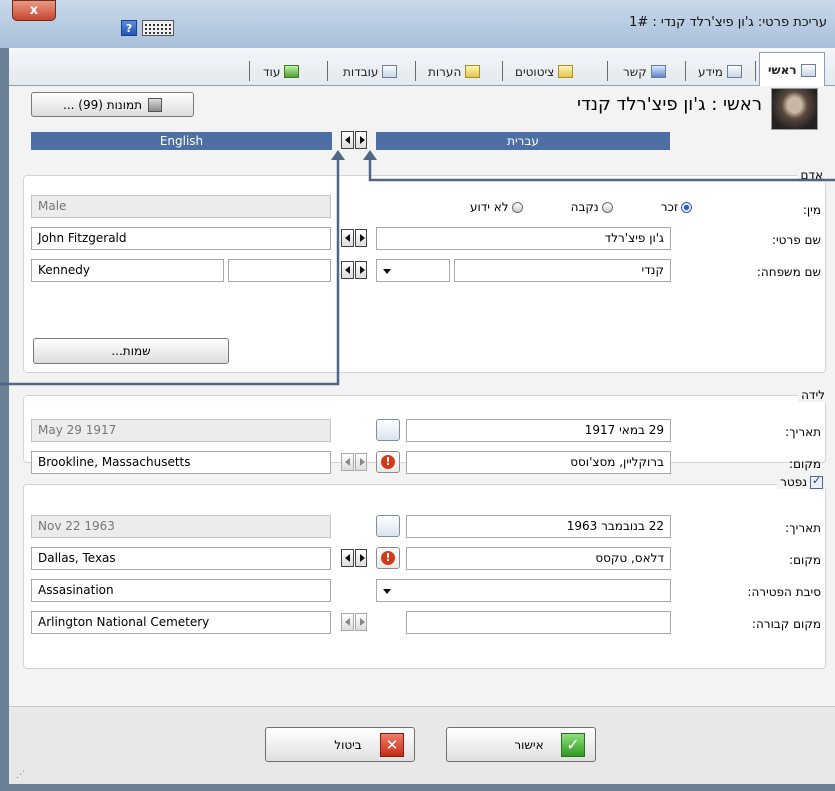  What do you see at coordinates (805, 560) in the screenshot?
I see `death-place-label: מקום:` at bounding box center [805, 560].